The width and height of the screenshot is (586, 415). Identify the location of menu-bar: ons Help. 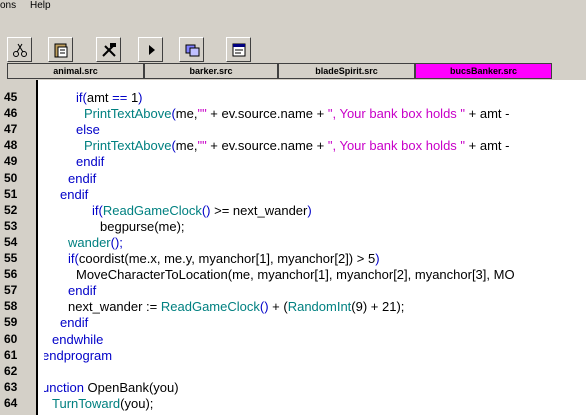
(293, 6).